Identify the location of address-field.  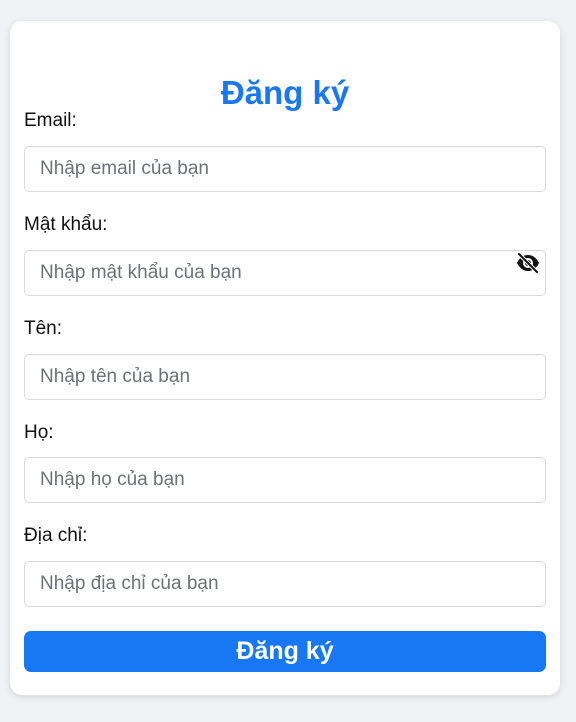
(285, 584).